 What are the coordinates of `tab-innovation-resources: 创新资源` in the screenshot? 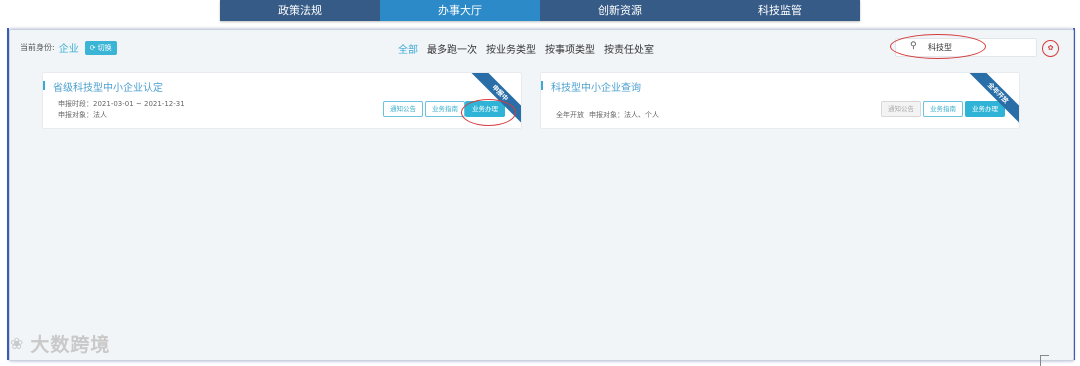 It's located at (620, 10).